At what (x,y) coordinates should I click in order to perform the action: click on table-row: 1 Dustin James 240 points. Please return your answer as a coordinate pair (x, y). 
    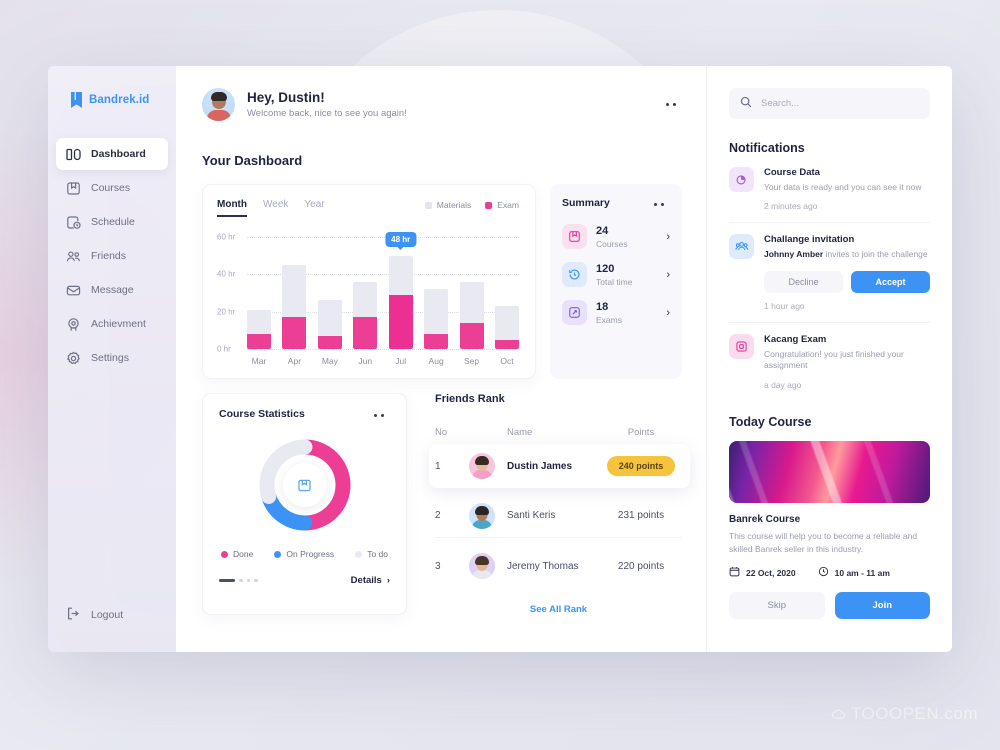
    Looking at the image, I should click on (559, 466).